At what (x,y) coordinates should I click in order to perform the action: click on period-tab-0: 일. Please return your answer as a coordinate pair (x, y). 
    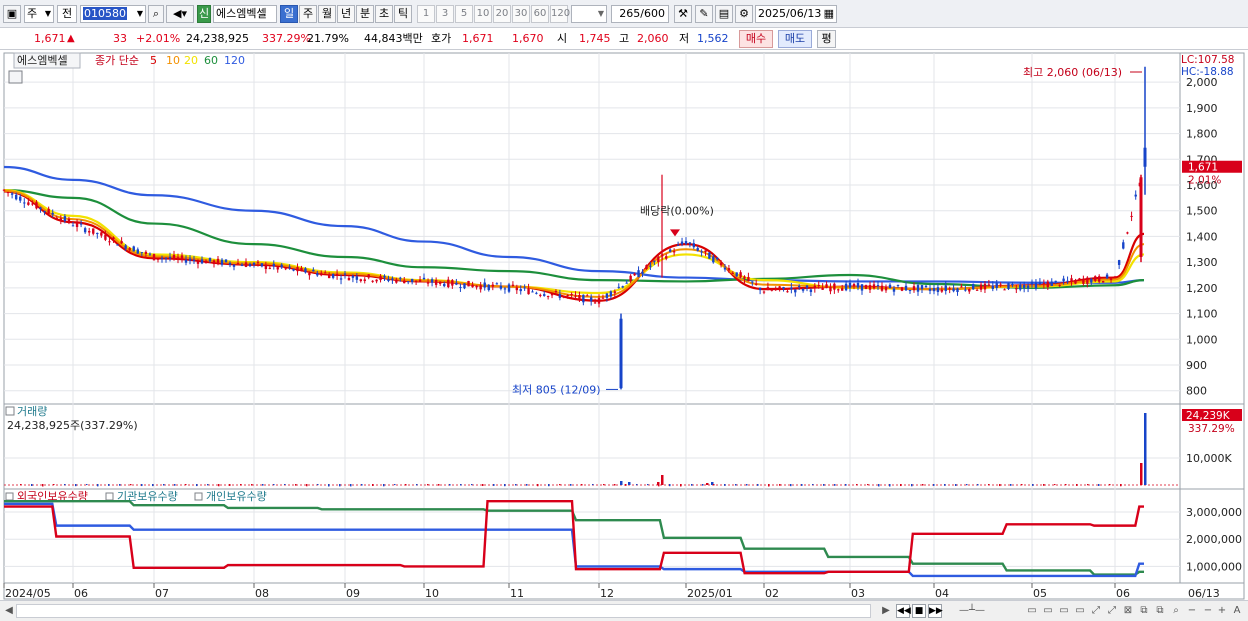
    Looking at the image, I should click on (289, 14).